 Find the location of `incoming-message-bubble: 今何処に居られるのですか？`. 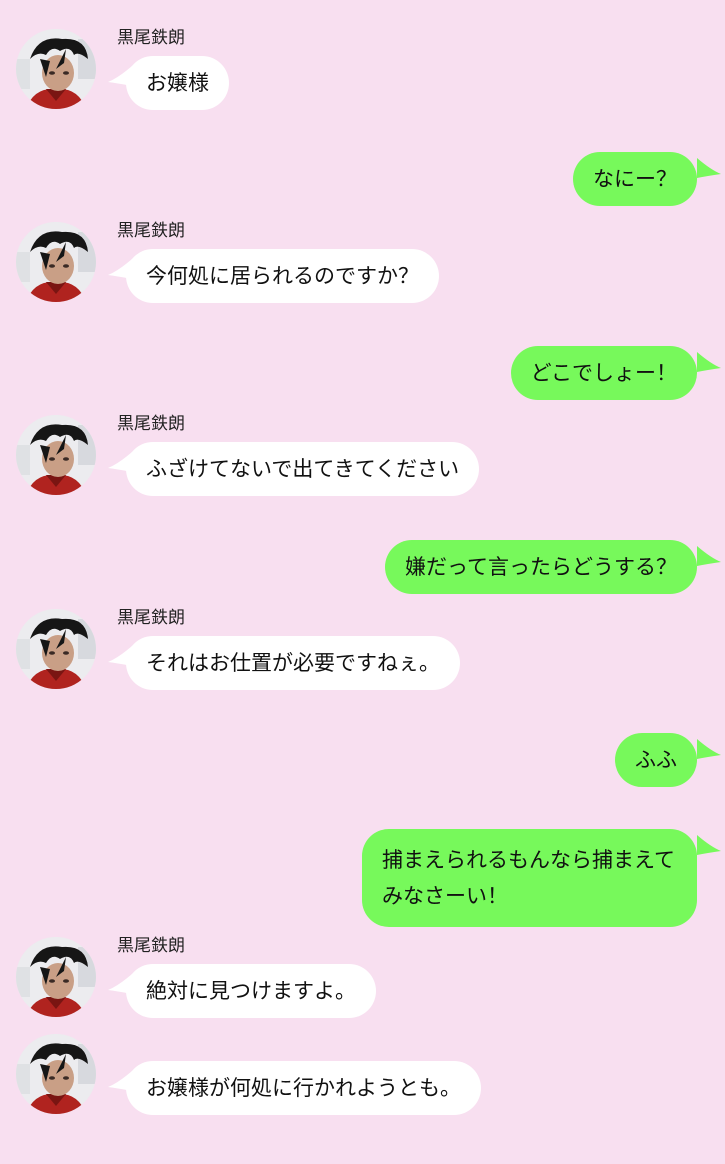

incoming-message-bubble: 今何処に居られるのですか？ is located at coordinates (282, 276).